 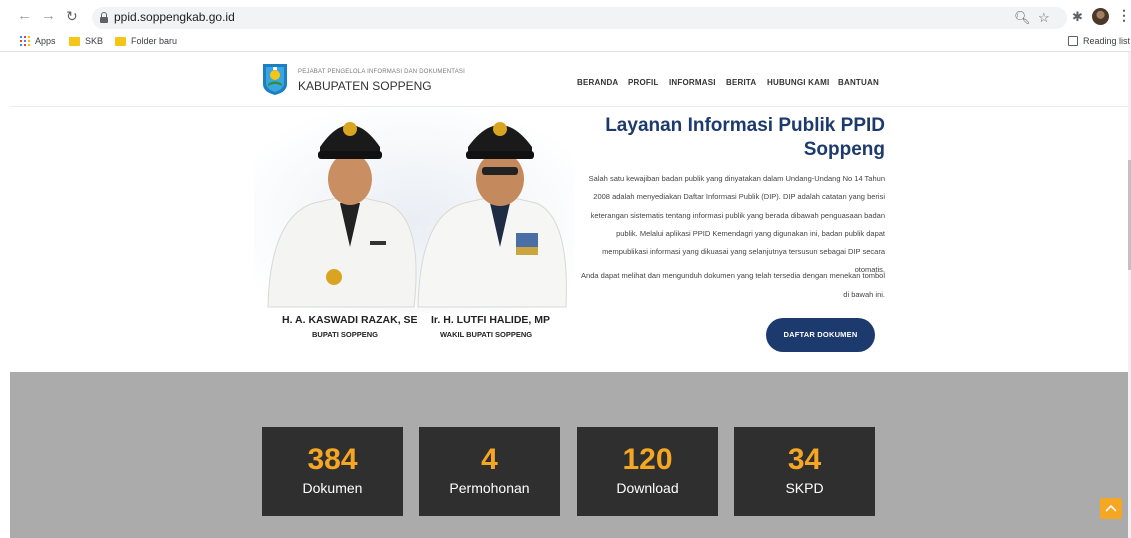 I want to click on star-icon: ☆, so click(x=1044, y=18).